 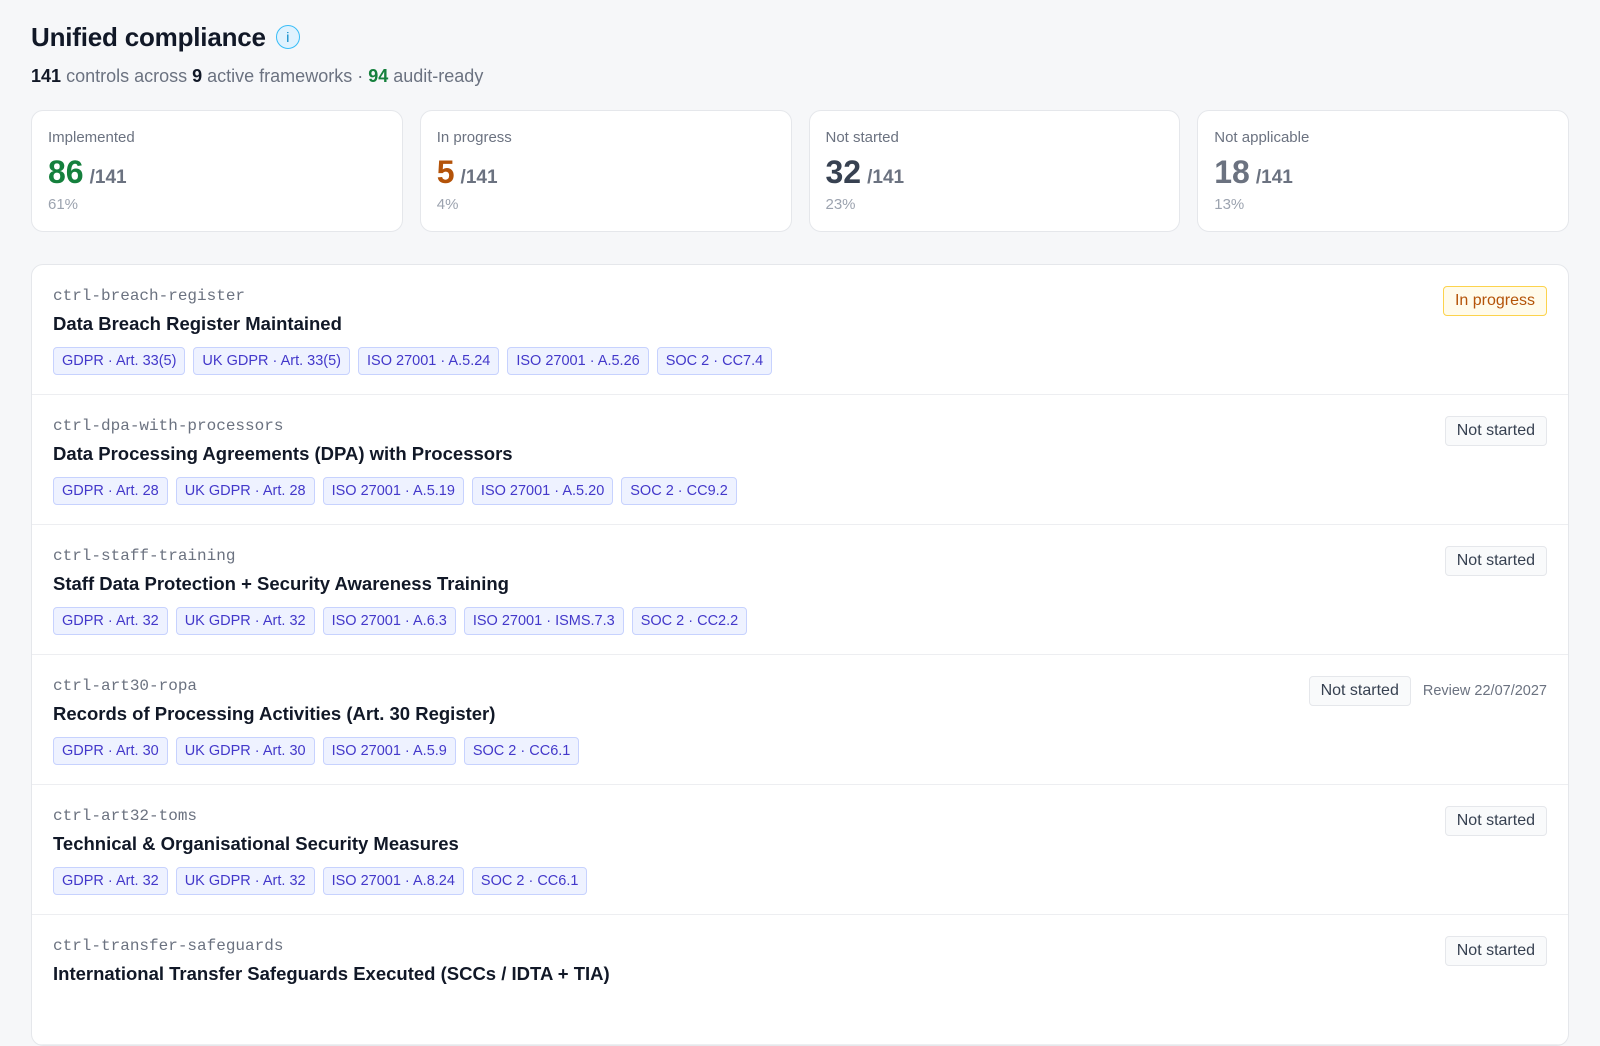 I want to click on stat-percent: 23%, so click(x=840, y=204).